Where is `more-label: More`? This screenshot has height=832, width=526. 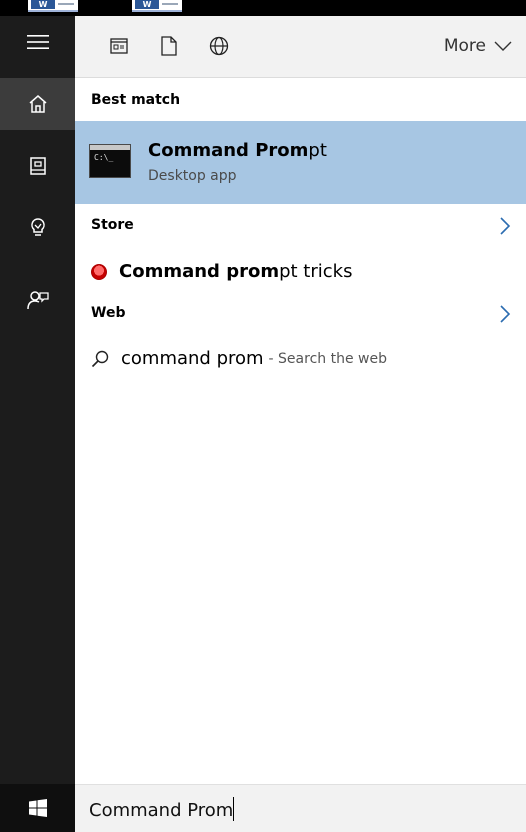 more-label: More is located at coordinates (464, 46).